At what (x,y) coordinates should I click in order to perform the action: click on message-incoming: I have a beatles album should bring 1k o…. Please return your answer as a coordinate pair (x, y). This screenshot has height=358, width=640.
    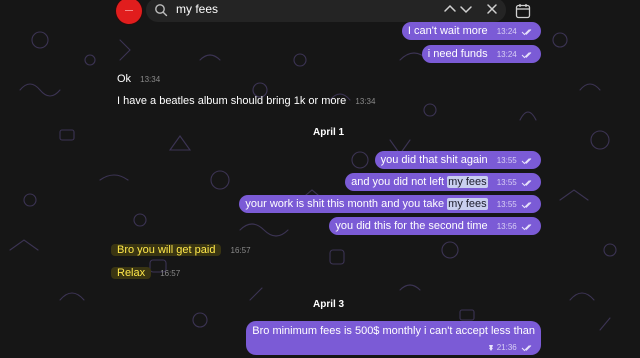
    Looking at the image, I should click on (246, 101).